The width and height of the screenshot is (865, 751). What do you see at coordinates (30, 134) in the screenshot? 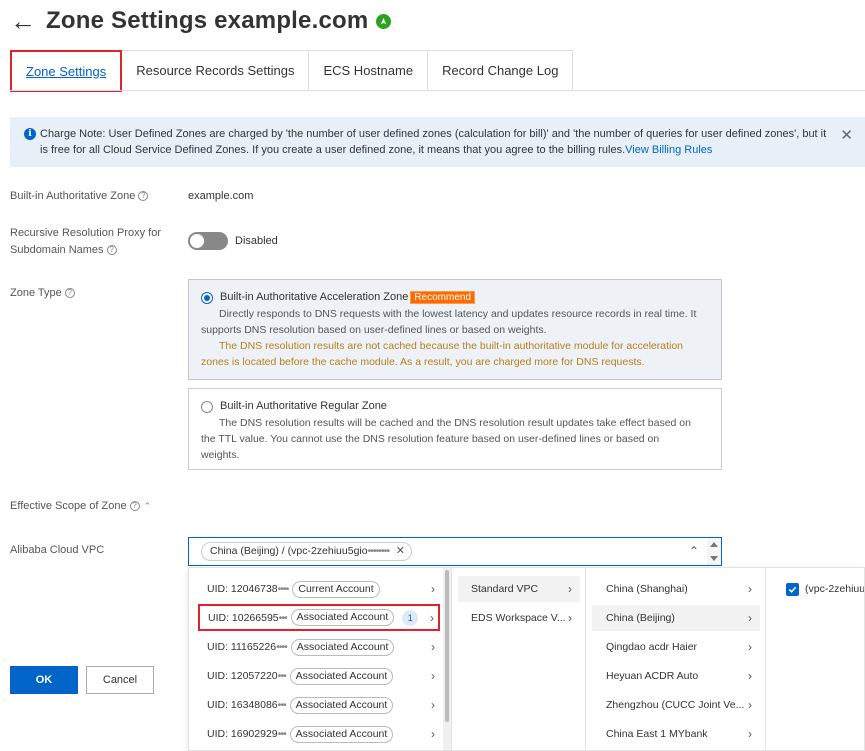
I see `info-icon: i` at bounding box center [30, 134].